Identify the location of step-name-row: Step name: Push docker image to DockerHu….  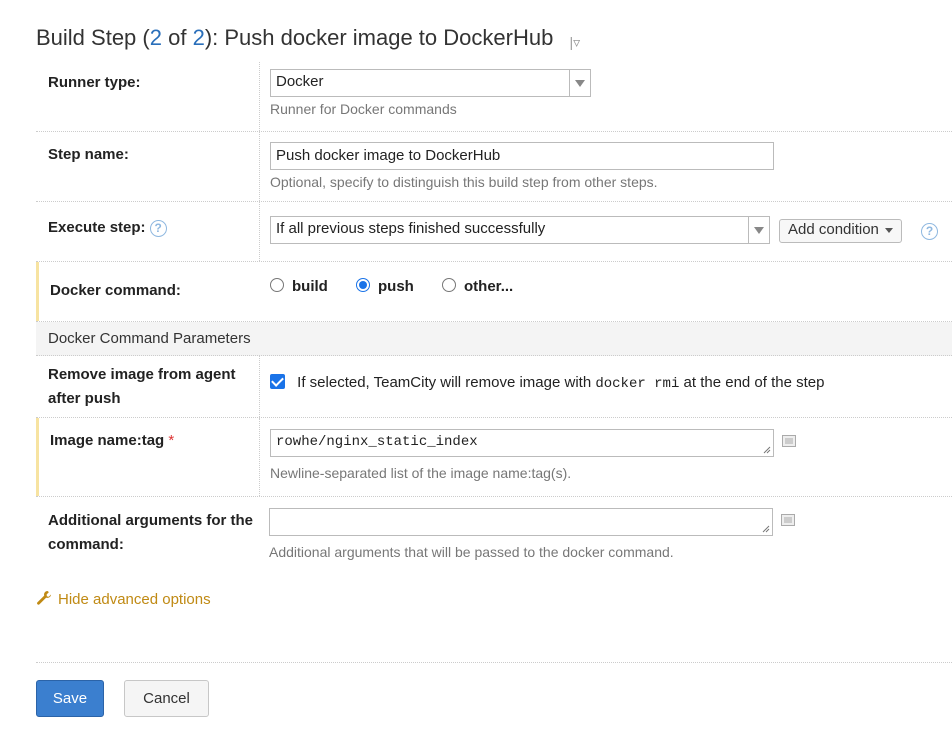
(494, 167).